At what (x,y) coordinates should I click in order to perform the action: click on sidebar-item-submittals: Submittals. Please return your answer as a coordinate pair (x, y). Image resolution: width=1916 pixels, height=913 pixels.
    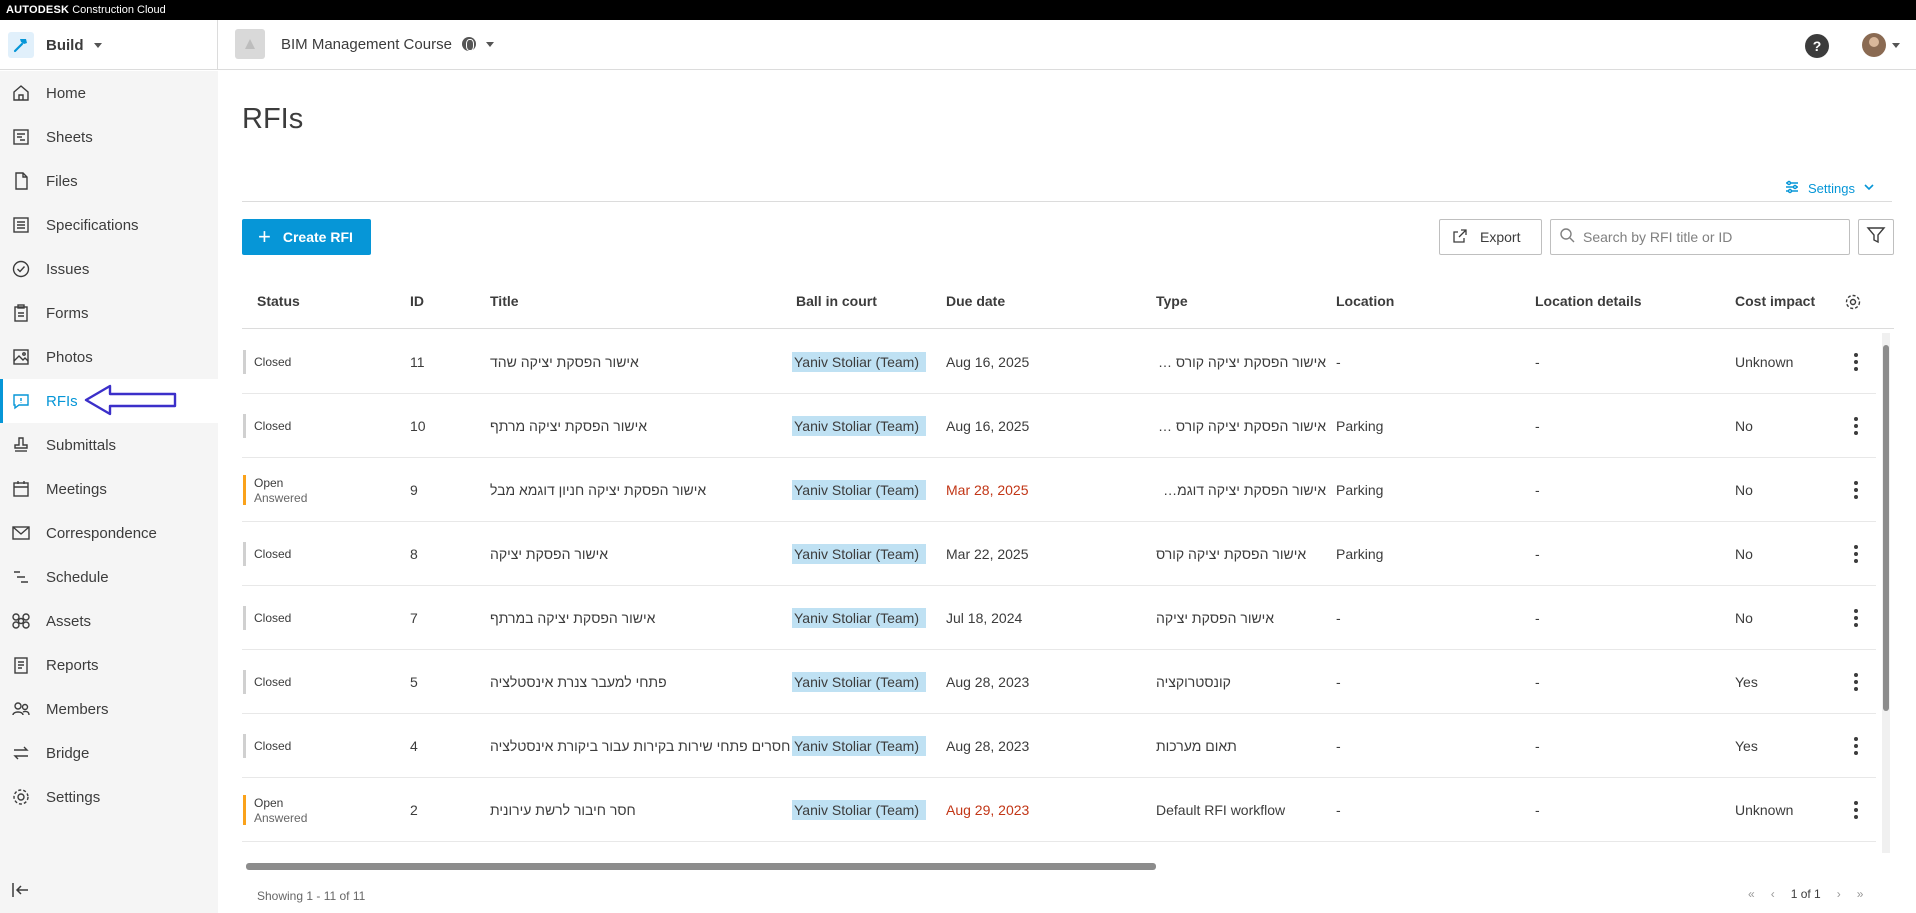
    Looking at the image, I should click on (109, 445).